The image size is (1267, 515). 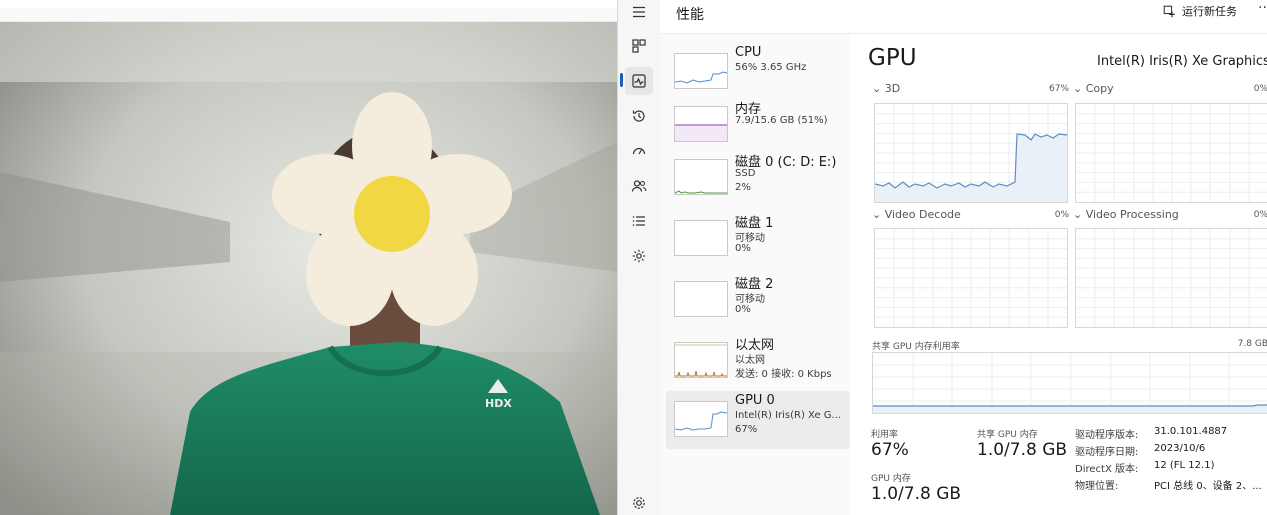 I want to click on run-task-icon, so click(x=1169, y=11).